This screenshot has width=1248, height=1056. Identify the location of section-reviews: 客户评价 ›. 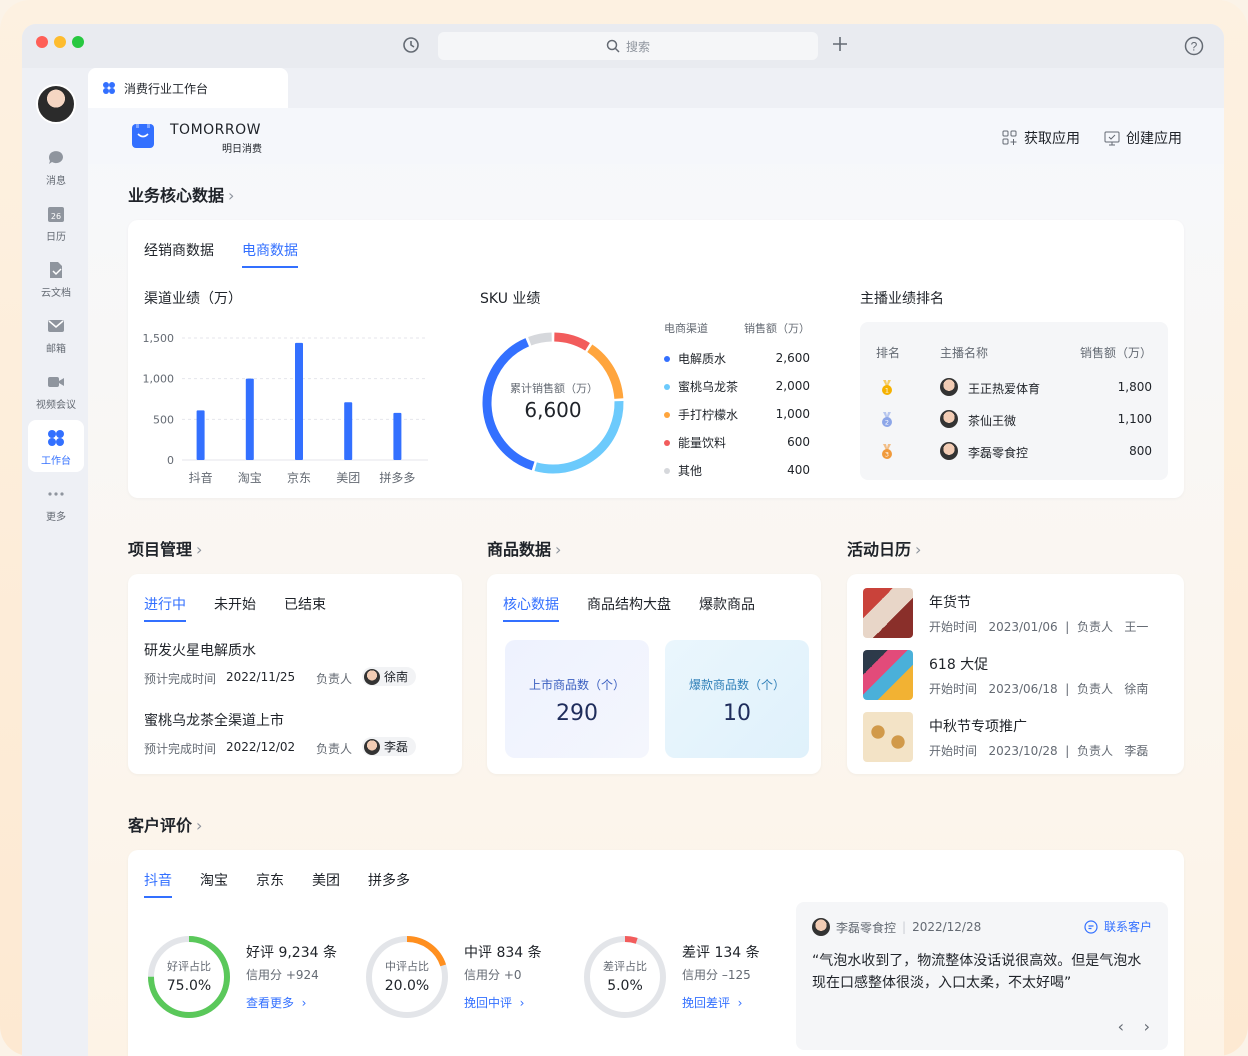
(165, 824).